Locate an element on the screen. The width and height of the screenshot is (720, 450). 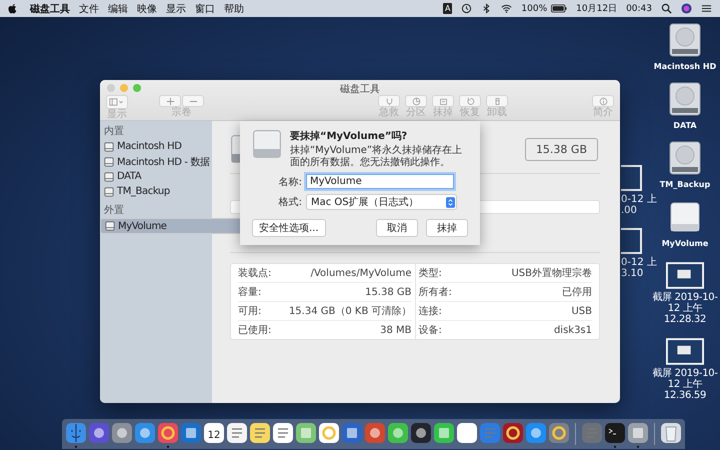
menu-item: 磁盘工具 is located at coordinates (50, 9).